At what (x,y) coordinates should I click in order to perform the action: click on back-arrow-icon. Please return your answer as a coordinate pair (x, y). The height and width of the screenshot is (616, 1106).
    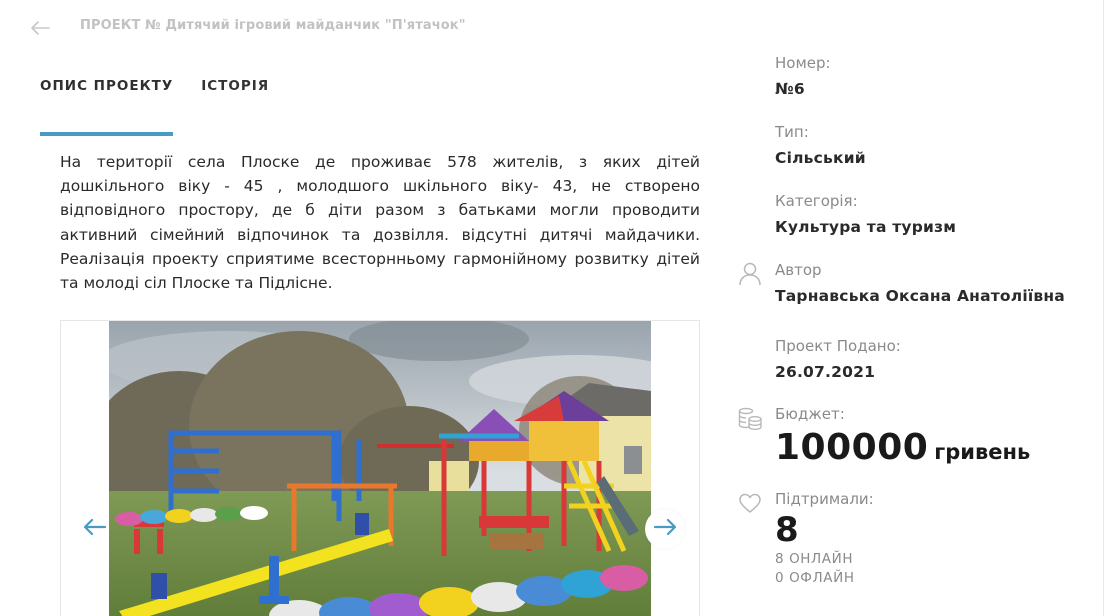
    Looking at the image, I should click on (40, 28).